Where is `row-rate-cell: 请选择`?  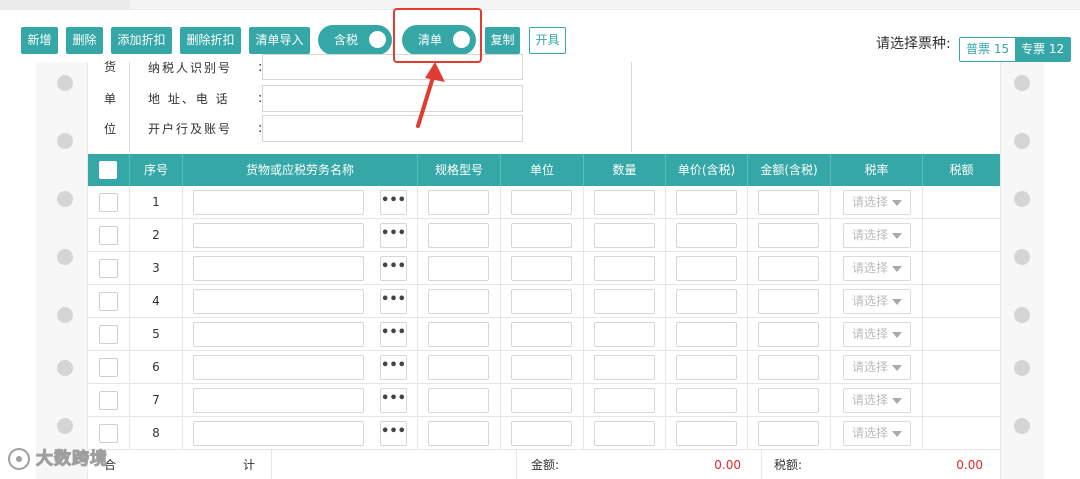
row-rate-cell: 请选择 is located at coordinates (877, 235).